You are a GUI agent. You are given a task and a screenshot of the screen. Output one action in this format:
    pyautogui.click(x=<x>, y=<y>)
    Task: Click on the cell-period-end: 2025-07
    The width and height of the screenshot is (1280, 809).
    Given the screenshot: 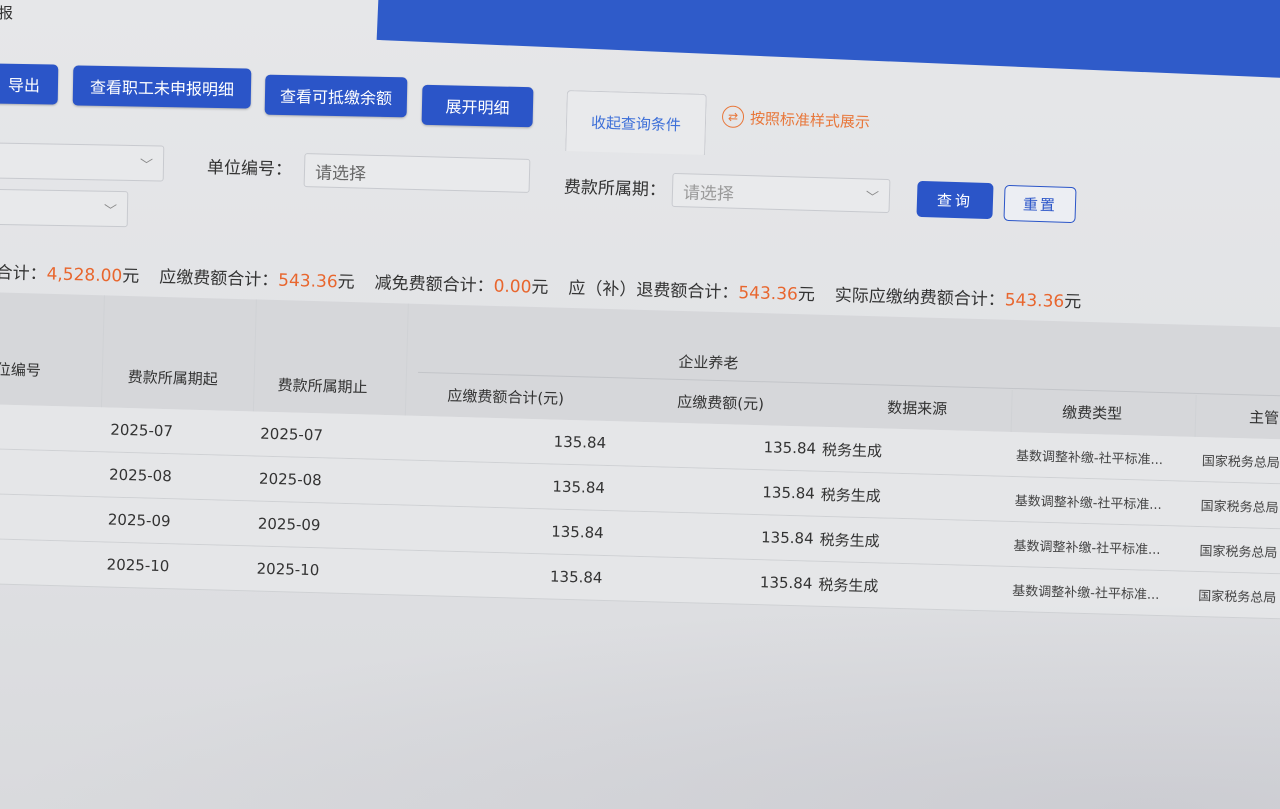 What is the action you would take?
    pyautogui.click(x=292, y=434)
    